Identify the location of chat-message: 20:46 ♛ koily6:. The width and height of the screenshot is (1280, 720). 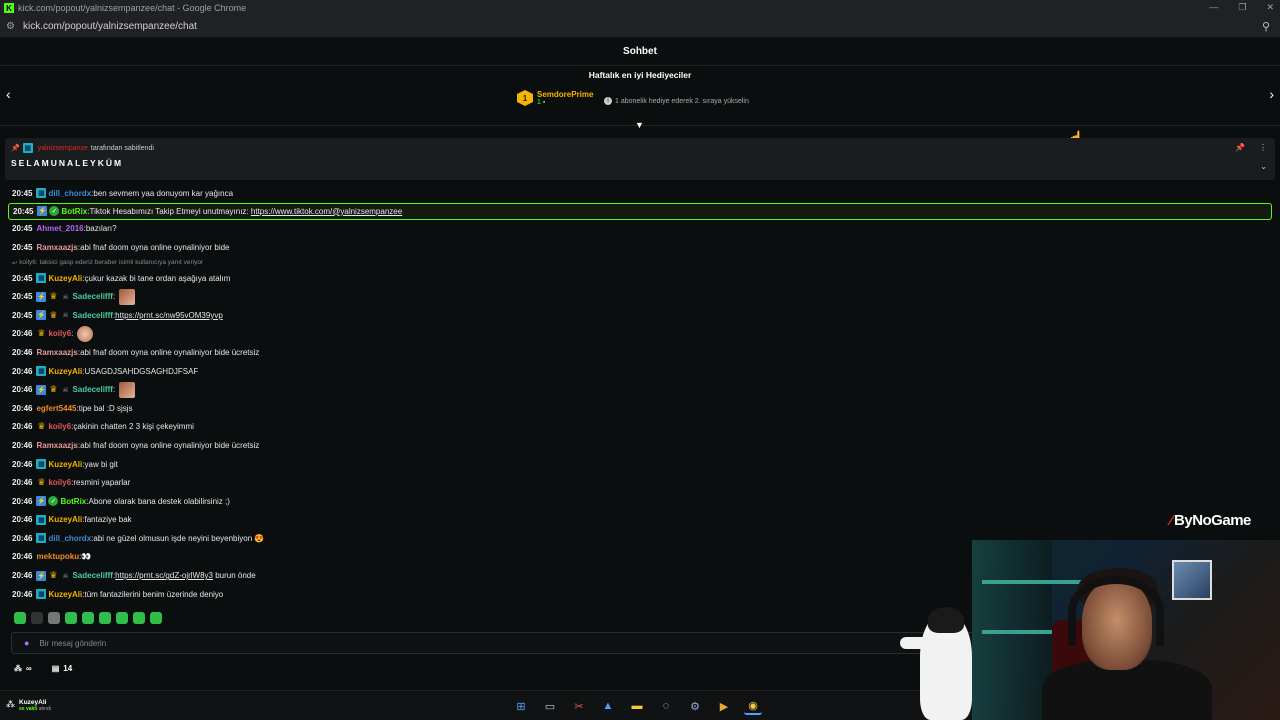
(640, 334).